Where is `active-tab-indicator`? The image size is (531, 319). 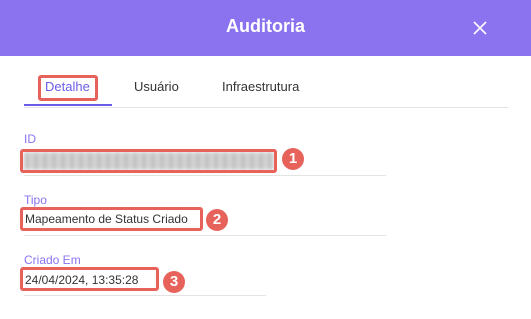 active-tab-indicator is located at coordinates (68, 105).